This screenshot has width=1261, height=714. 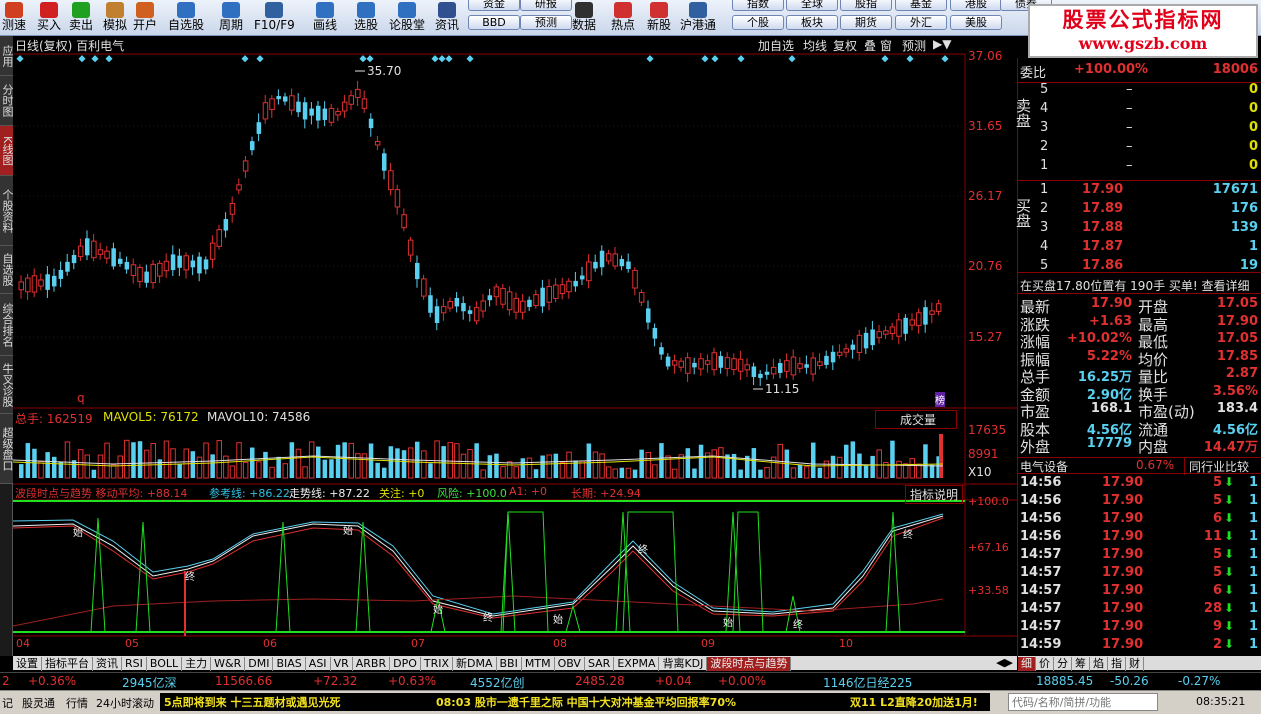 What do you see at coordinates (1117, 664) in the screenshot?
I see `panel-tab-5: 指` at bounding box center [1117, 664].